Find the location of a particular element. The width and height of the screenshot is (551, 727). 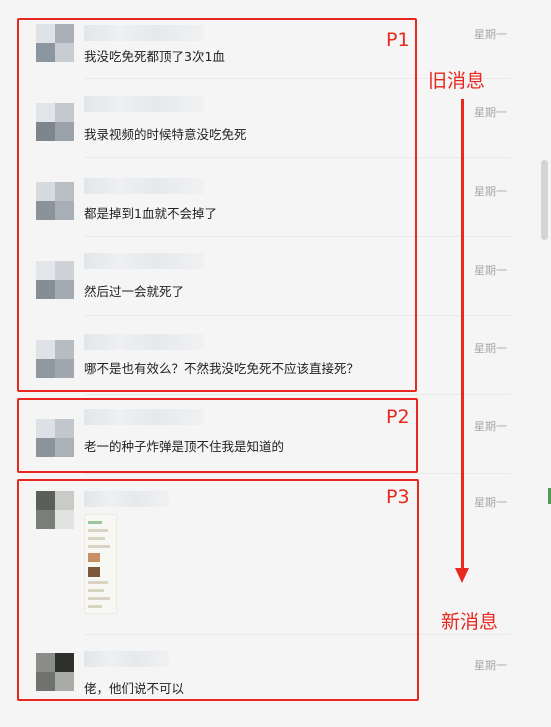

annotation-new-messages: 新消息 is located at coordinates (470, 622).